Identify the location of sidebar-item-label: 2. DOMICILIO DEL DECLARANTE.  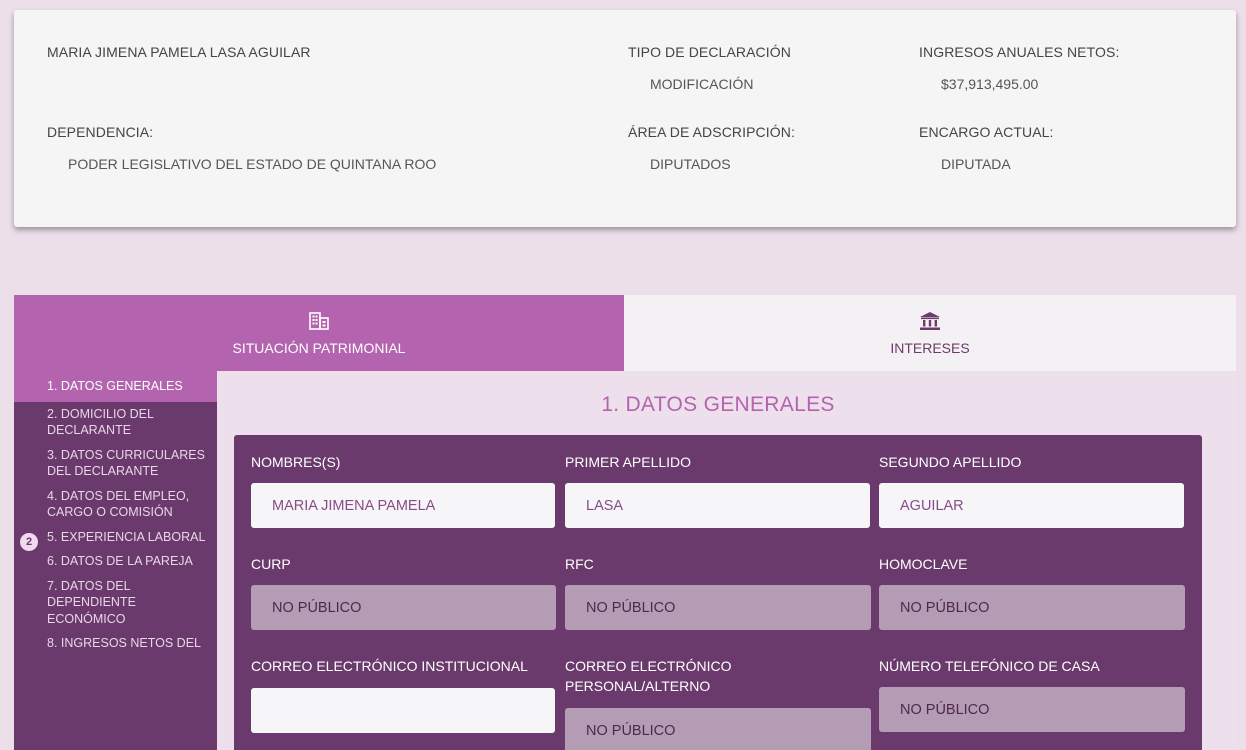
(100, 422).